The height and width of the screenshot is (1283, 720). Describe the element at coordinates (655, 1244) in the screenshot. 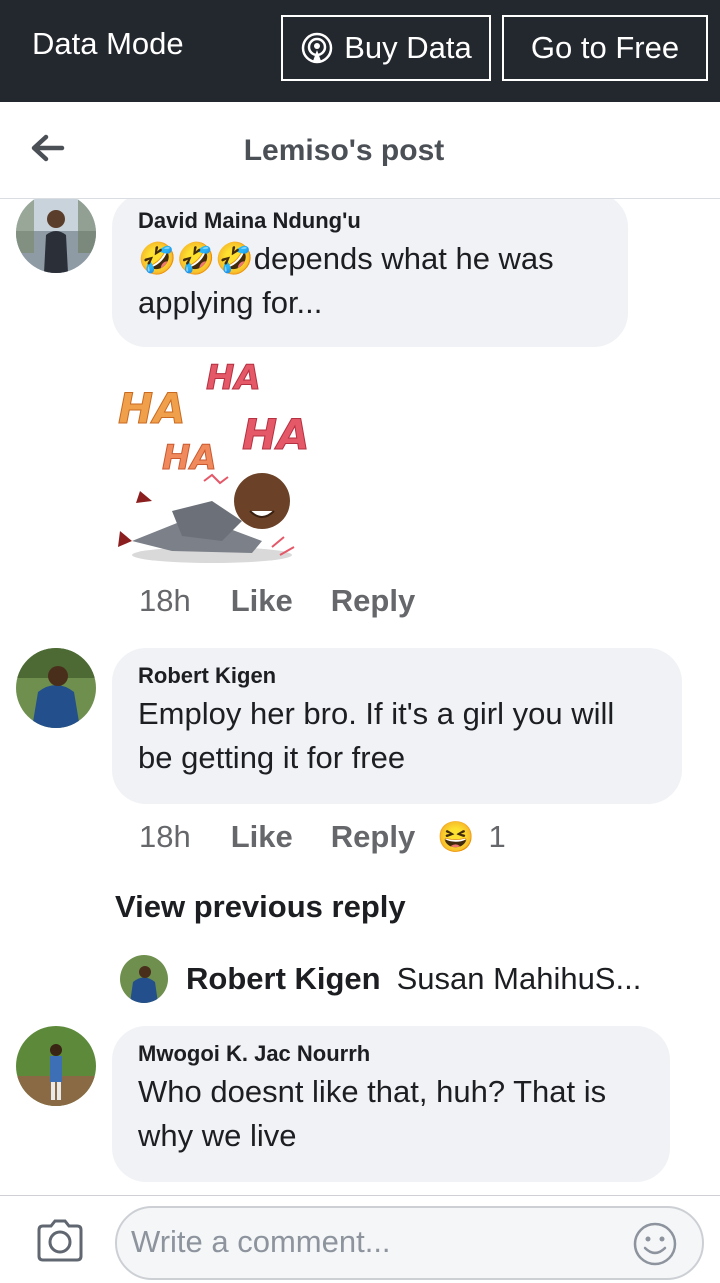

I see `smiley-icon` at that location.